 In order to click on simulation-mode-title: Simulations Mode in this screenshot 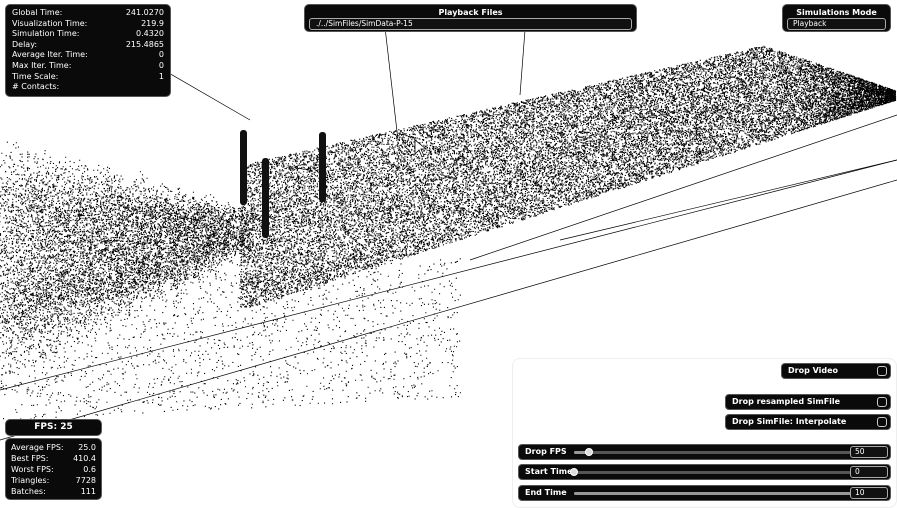, I will do `click(836, 12)`.